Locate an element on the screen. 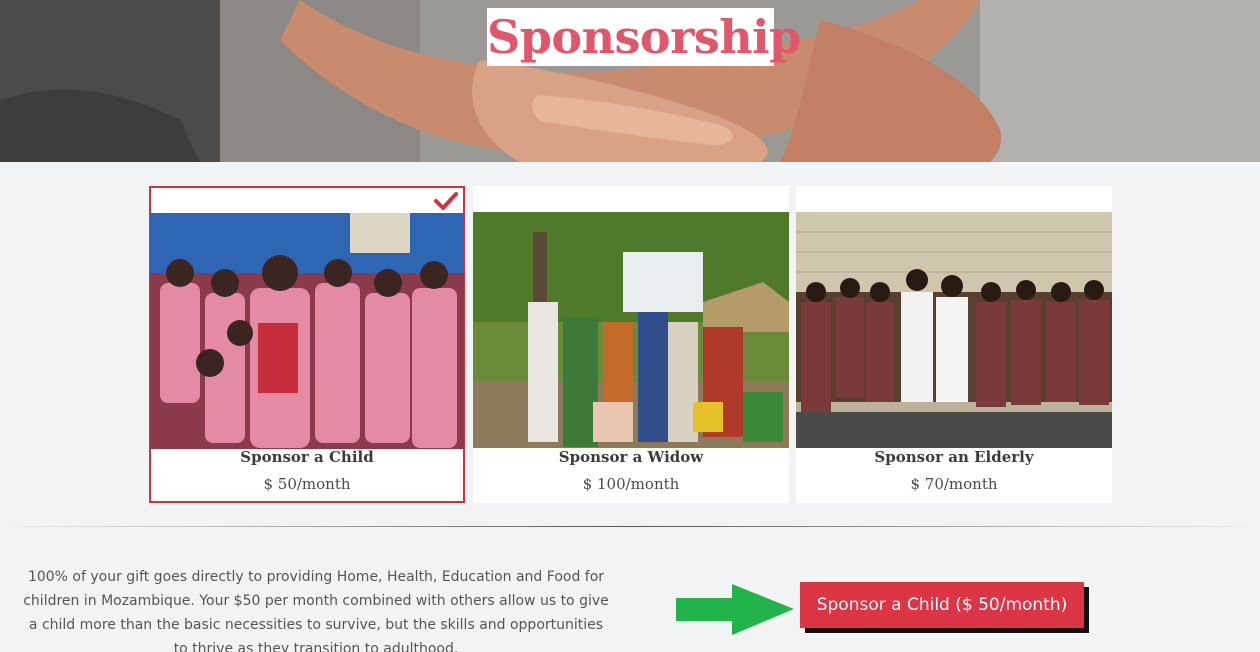 The width and height of the screenshot is (1260, 652). card-title: Sponsor a Child is located at coordinates (307, 457).